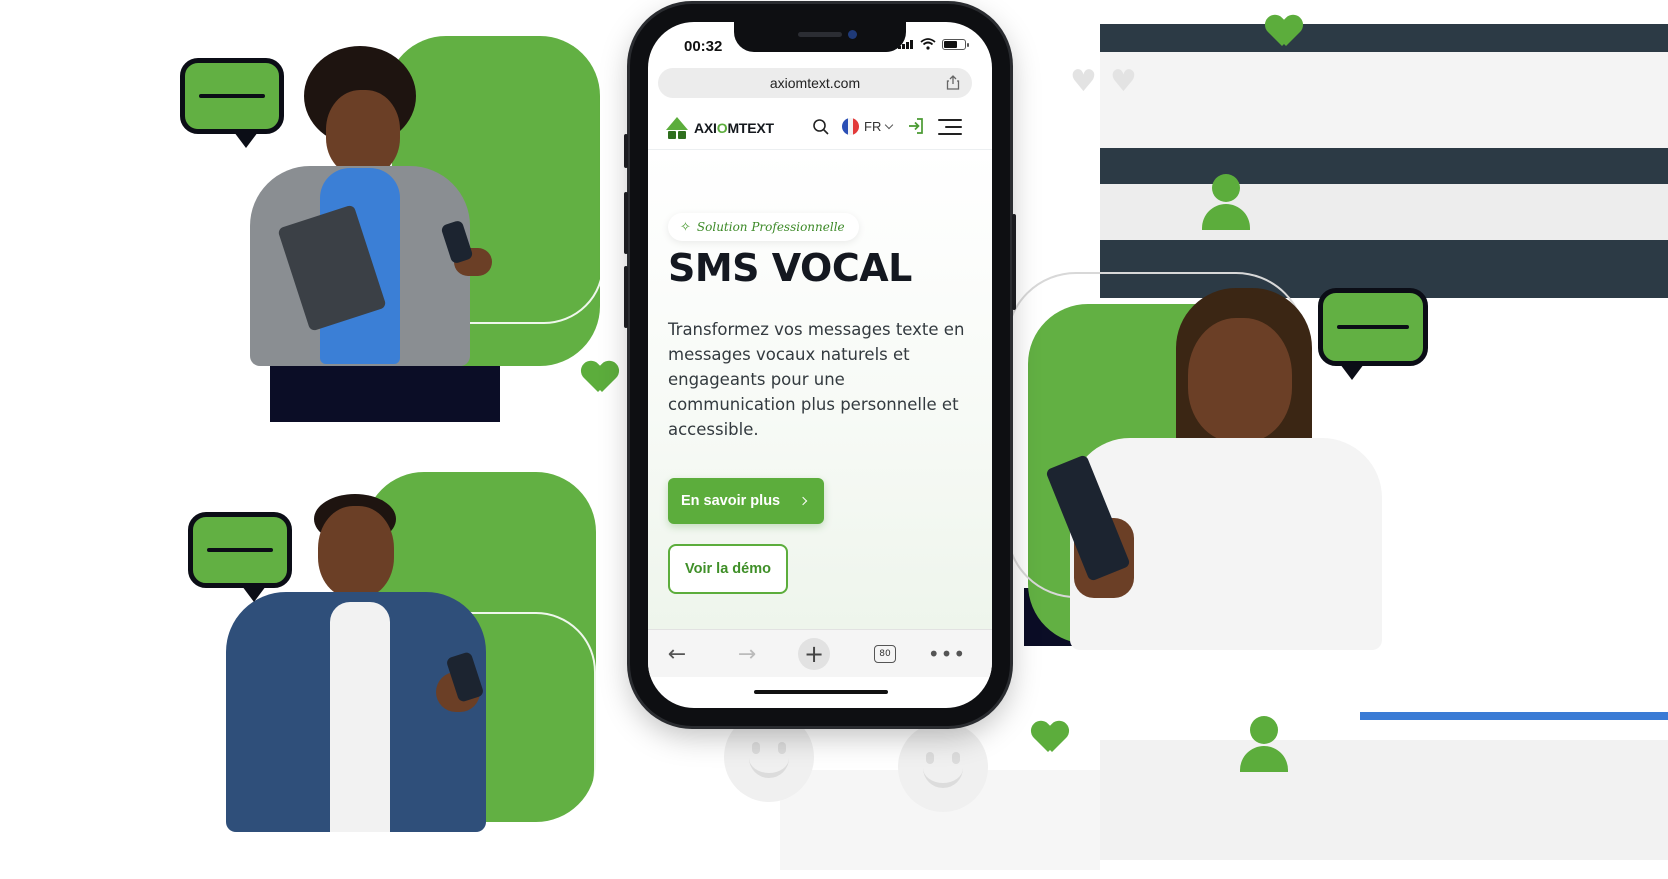  What do you see at coordinates (430, 226) in the screenshot?
I see `customer-photo` at bounding box center [430, 226].